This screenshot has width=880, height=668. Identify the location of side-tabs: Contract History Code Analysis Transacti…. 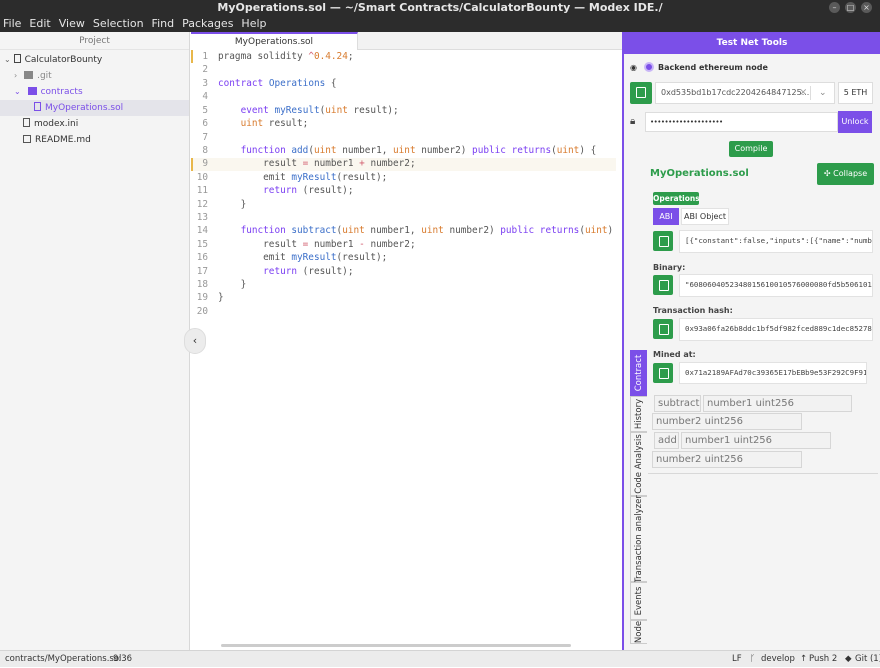
(638, 496).